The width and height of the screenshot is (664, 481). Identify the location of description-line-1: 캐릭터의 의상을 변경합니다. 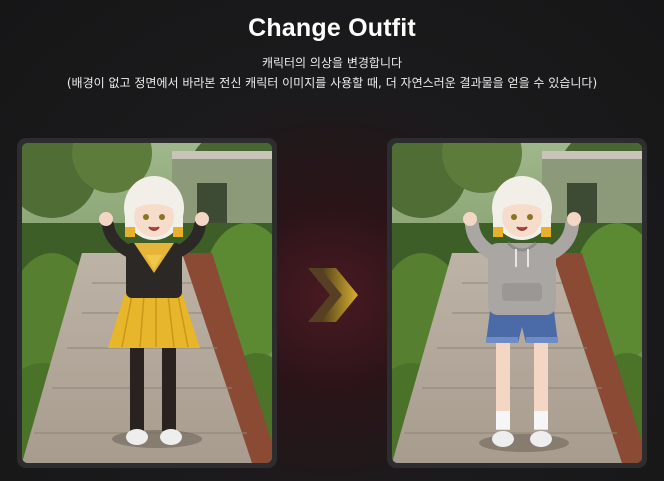
(332, 63).